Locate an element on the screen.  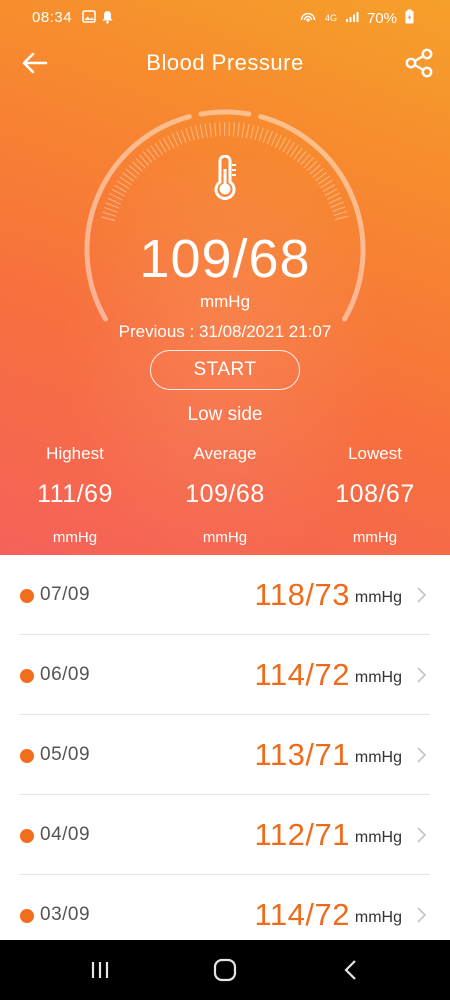
battery-percent: 70% is located at coordinates (381, 18).